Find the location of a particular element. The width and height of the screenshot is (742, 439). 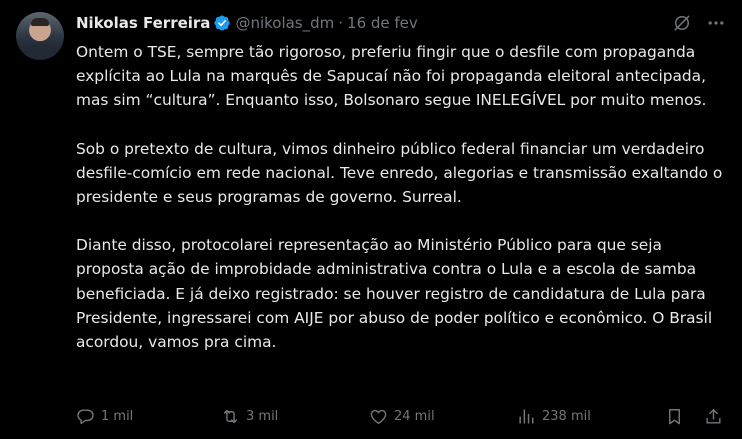

tweet-header: Nikolas Ferreira @nikolas_dm · 16 de fev is located at coordinates (247, 23).